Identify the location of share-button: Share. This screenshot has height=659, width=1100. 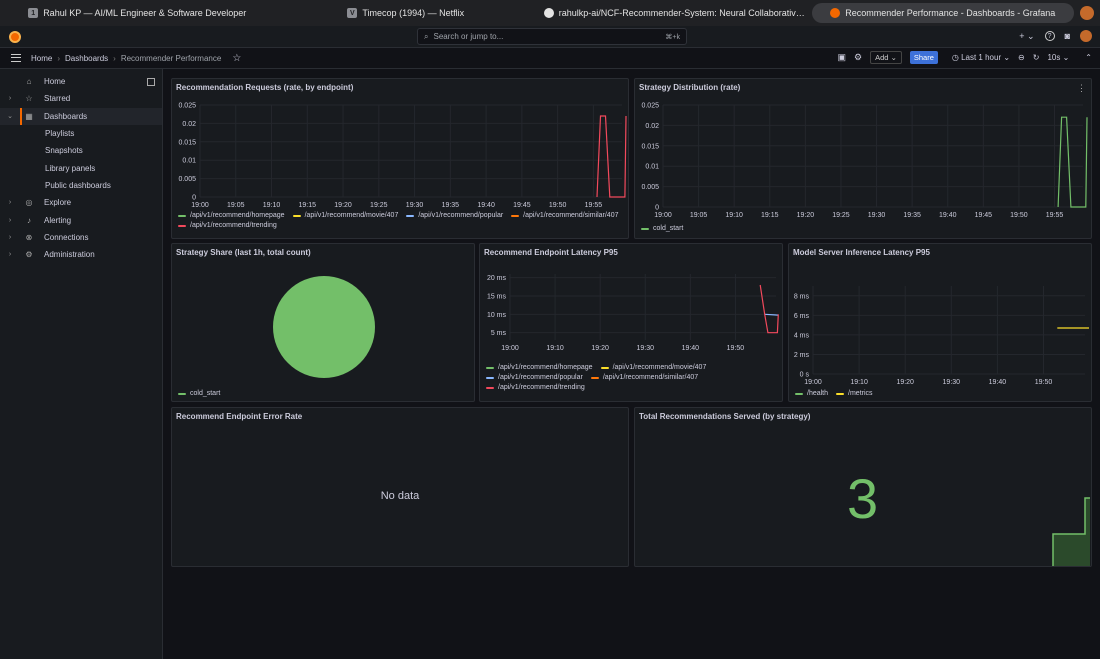
(923, 57).